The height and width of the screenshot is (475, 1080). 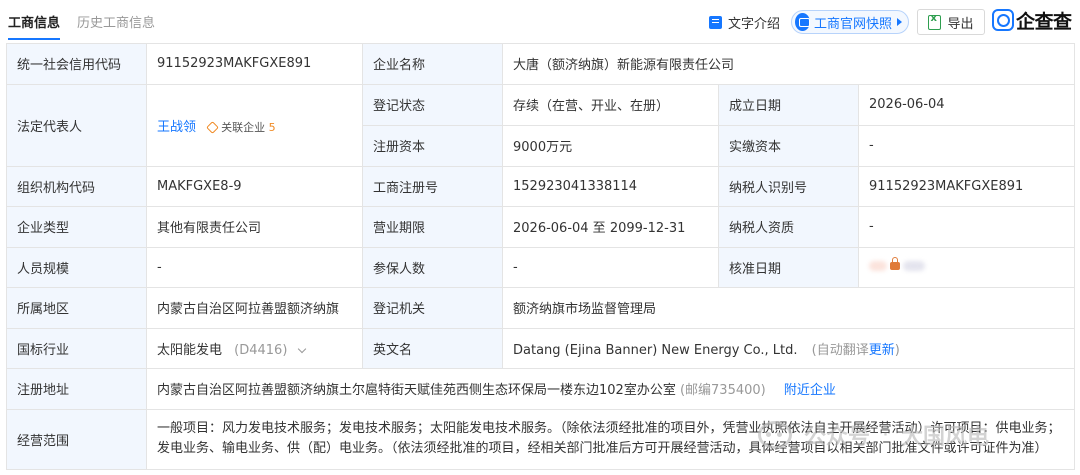 I want to click on taxpayer-qual-value: -, so click(x=966, y=227).